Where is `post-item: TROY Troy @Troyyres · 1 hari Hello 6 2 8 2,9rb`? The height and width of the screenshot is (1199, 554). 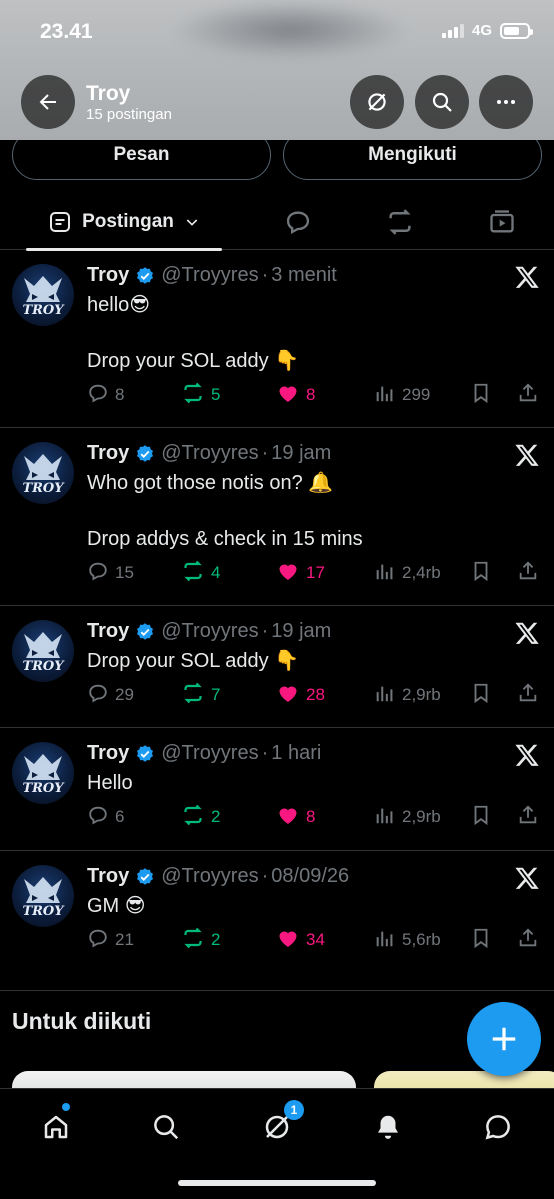
post-item: TROY Troy @Troyyres · 1 hari Hello 6 2 8 2,9rb is located at coordinates (277, 789).